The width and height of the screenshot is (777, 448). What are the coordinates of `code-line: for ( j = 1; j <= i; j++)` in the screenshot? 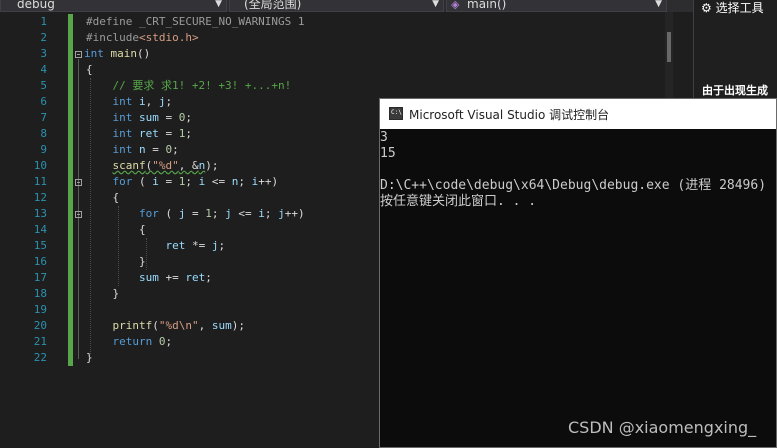 It's located at (221, 213).